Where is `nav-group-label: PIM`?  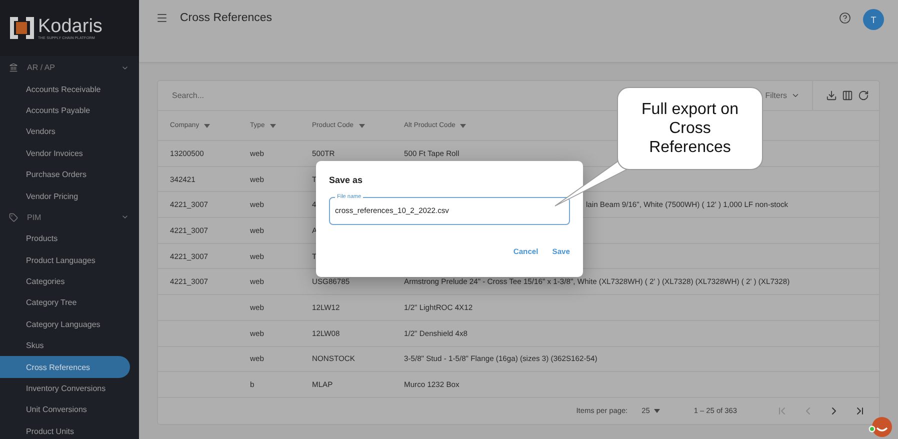
nav-group-label: PIM is located at coordinates (69, 217).